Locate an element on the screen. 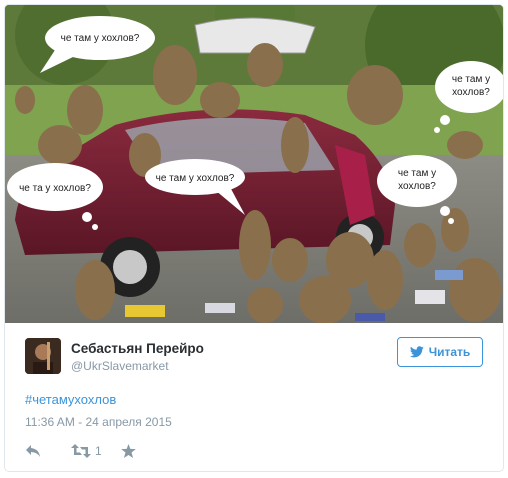 The height and width of the screenshot is (478, 508). star-icon is located at coordinates (128, 451).